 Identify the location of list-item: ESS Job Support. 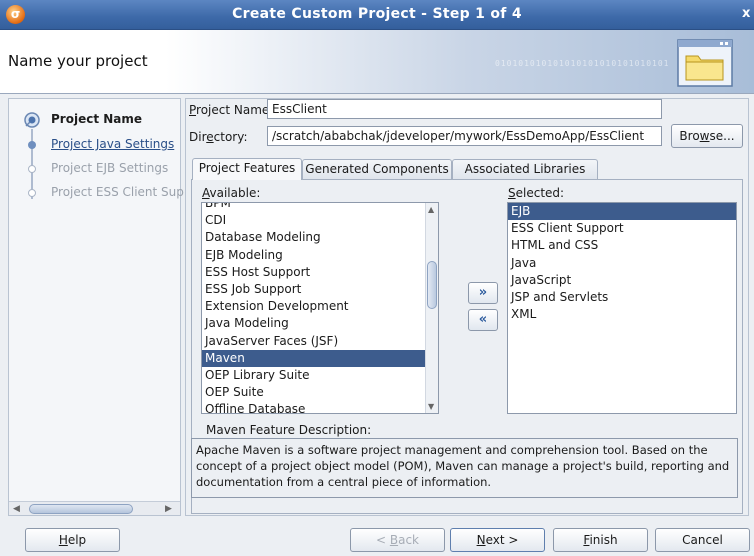
(320, 289).